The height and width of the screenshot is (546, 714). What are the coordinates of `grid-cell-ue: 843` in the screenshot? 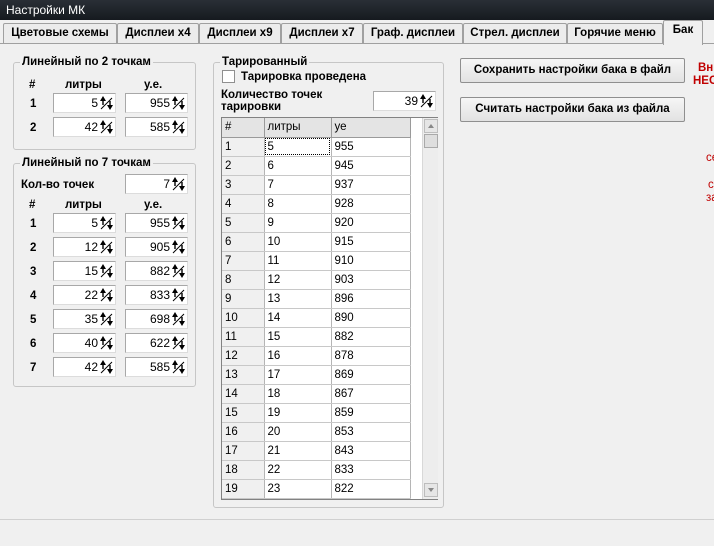 It's located at (371, 451).